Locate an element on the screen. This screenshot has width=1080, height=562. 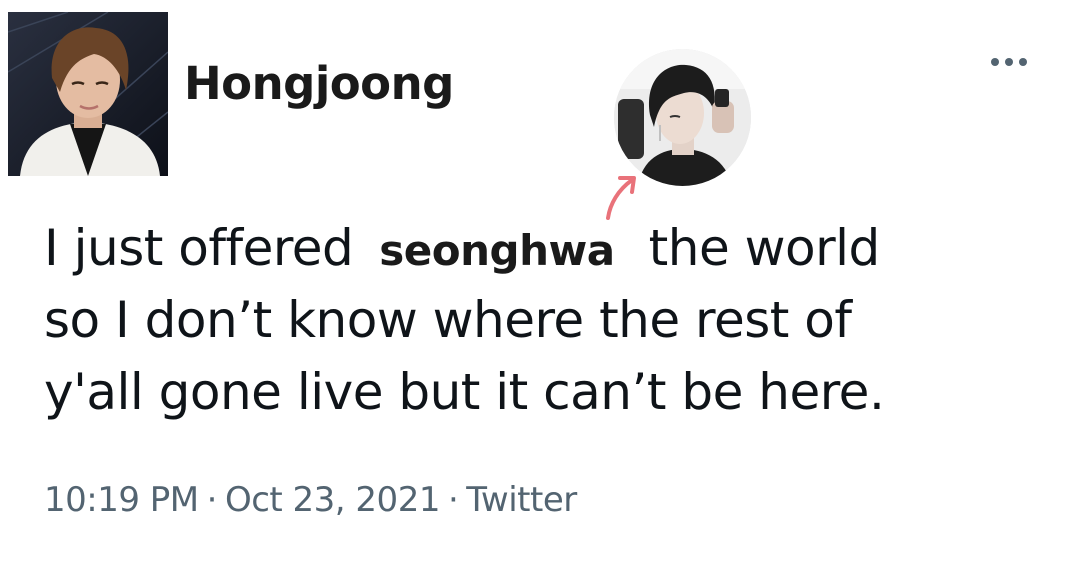
tweet-source: Twitter is located at coordinates (521, 500).